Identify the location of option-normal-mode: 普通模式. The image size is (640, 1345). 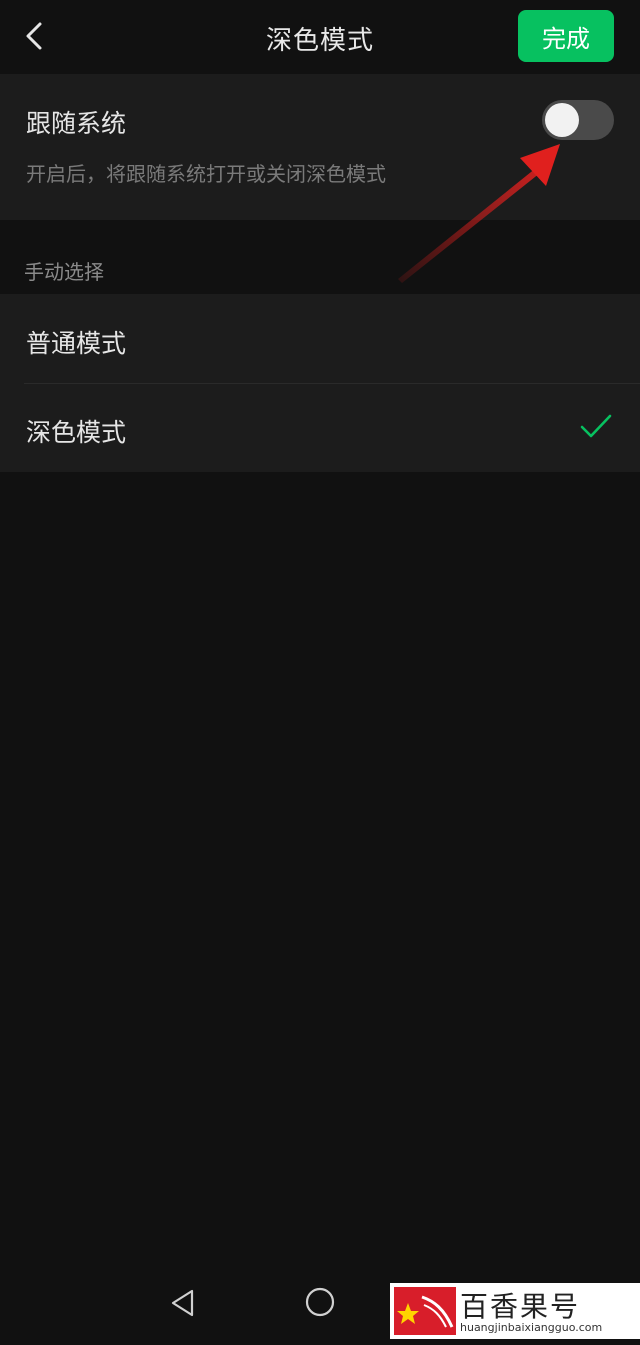
(320, 338).